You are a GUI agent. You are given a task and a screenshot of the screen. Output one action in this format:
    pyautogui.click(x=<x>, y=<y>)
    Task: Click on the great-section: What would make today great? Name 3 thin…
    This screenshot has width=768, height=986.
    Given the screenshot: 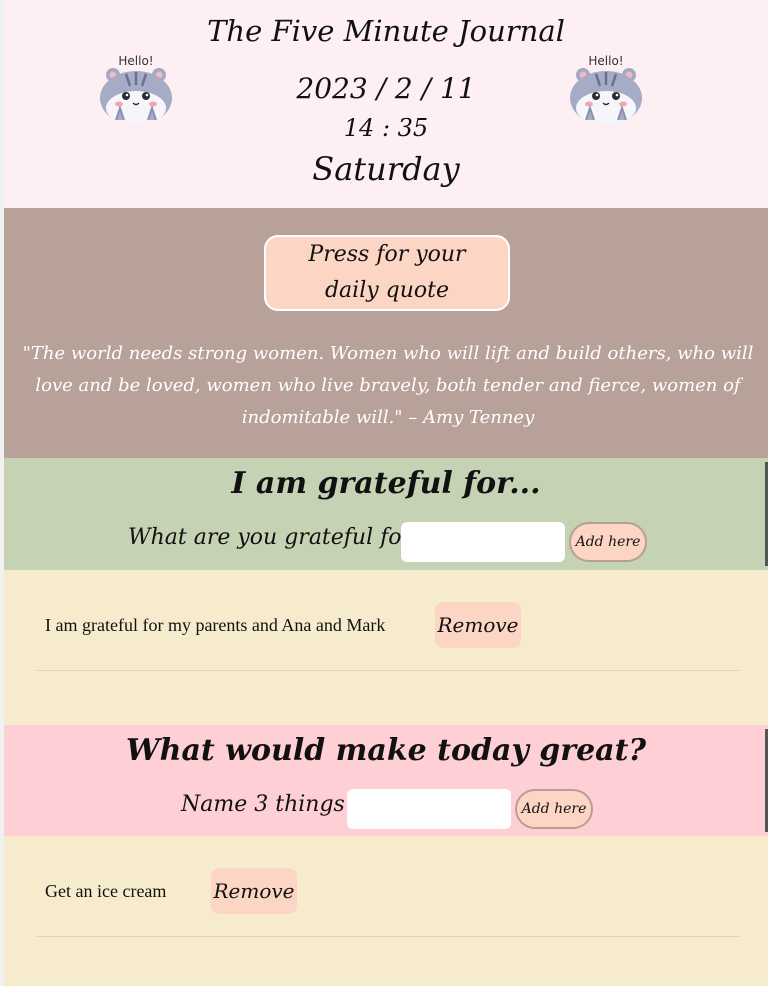 What is the action you would take?
    pyautogui.click(x=386, y=780)
    